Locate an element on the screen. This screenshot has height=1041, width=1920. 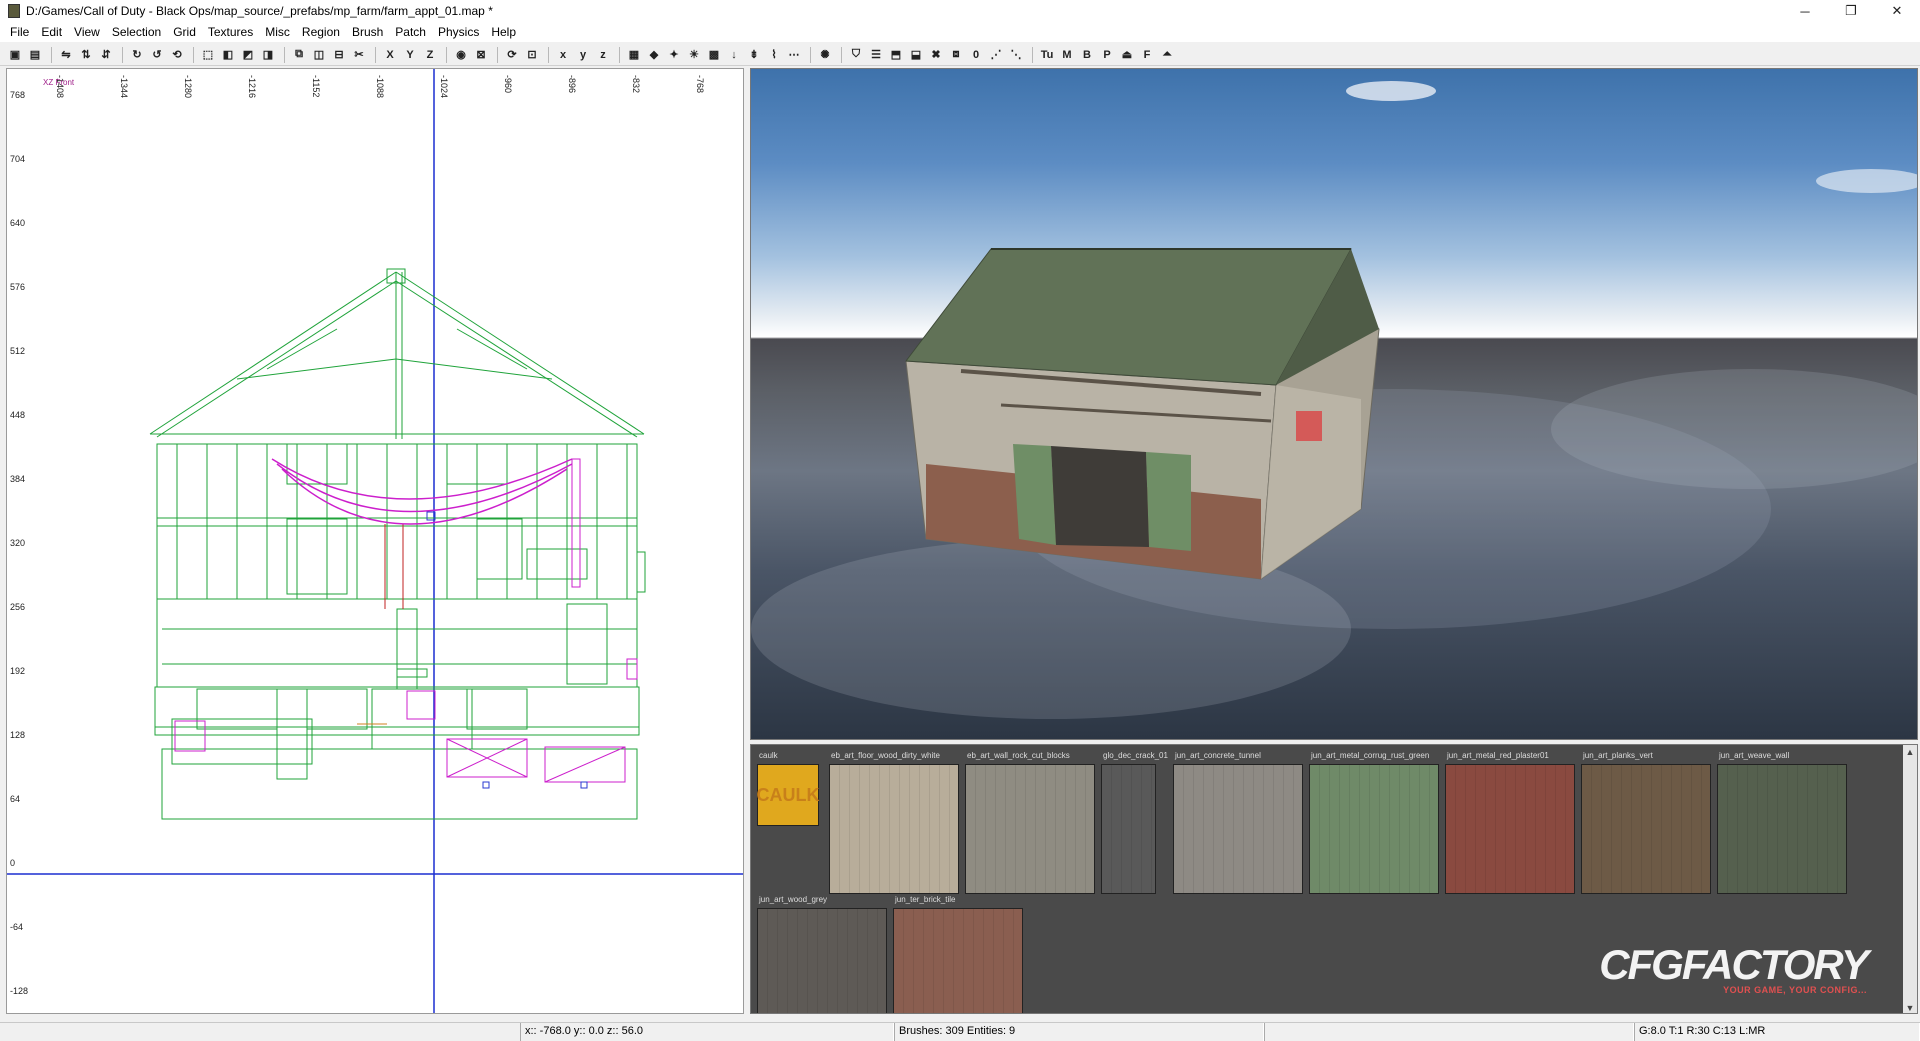
show-curve-icon: ⇟ is located at coordinates (754, 55).